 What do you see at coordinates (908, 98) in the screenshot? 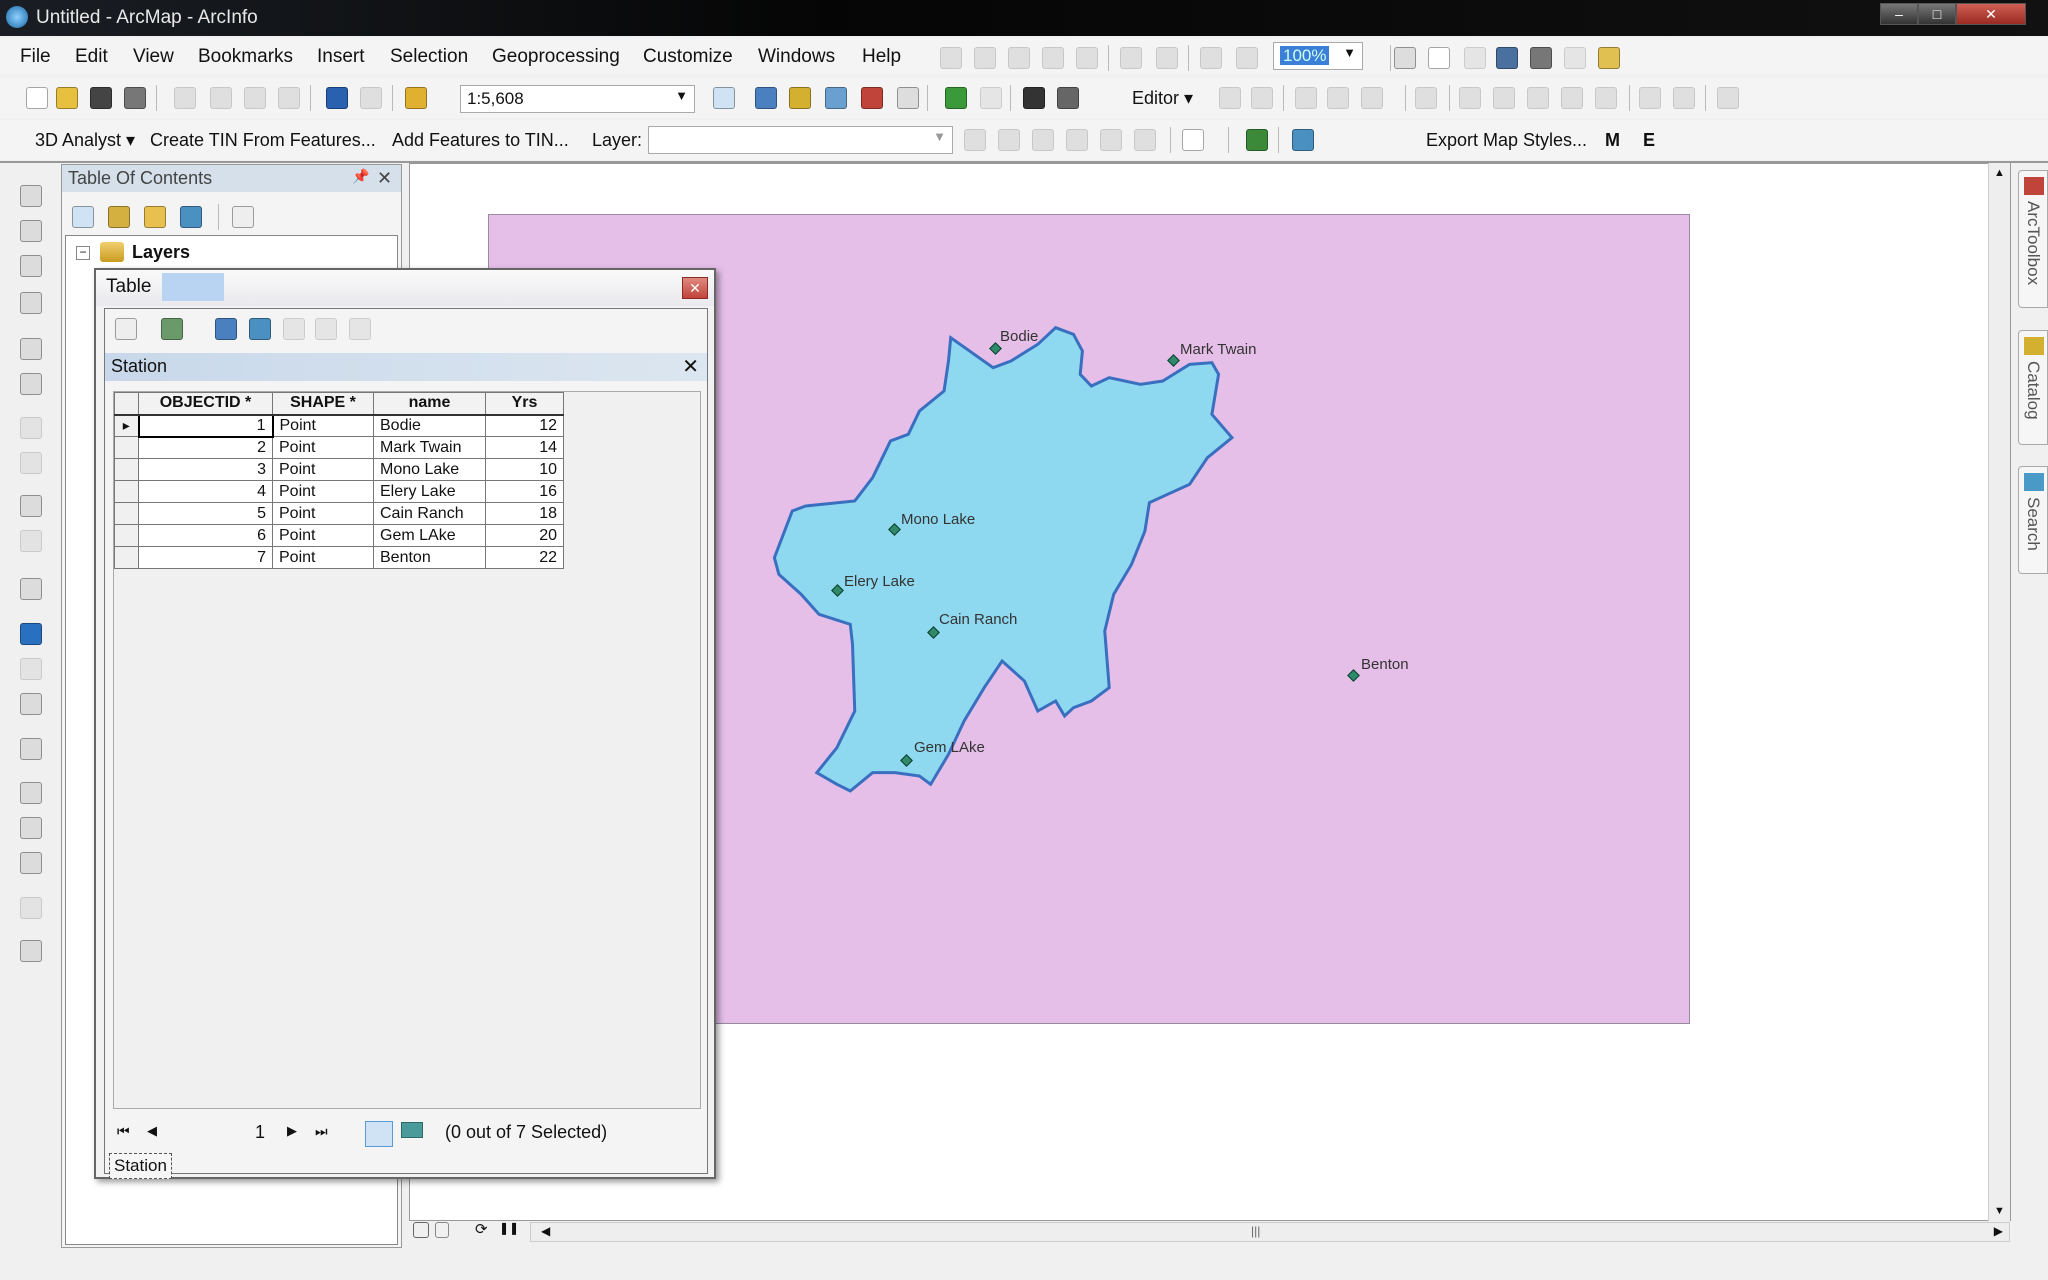
I see `python-window-icon` at bounding box center [908, 98].